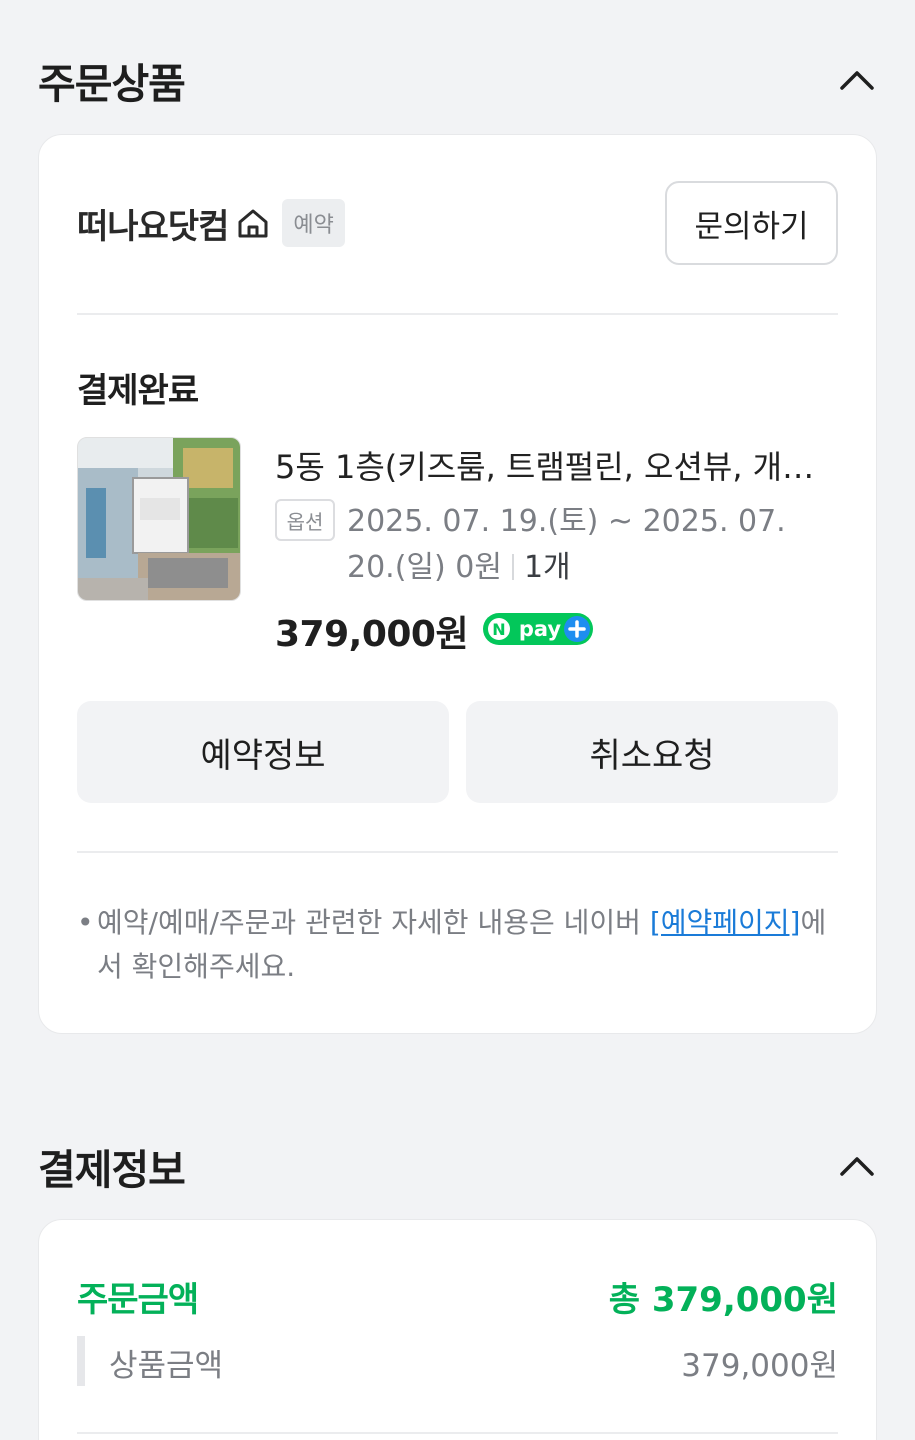 The height and width of the screenshot is (1440, 915). Describe the element at coordinates (373, 922) in the screenshot. I see `notice-prefix: 예약/예매/주문과 관련한 자세한 내용은 네이버` at that location.